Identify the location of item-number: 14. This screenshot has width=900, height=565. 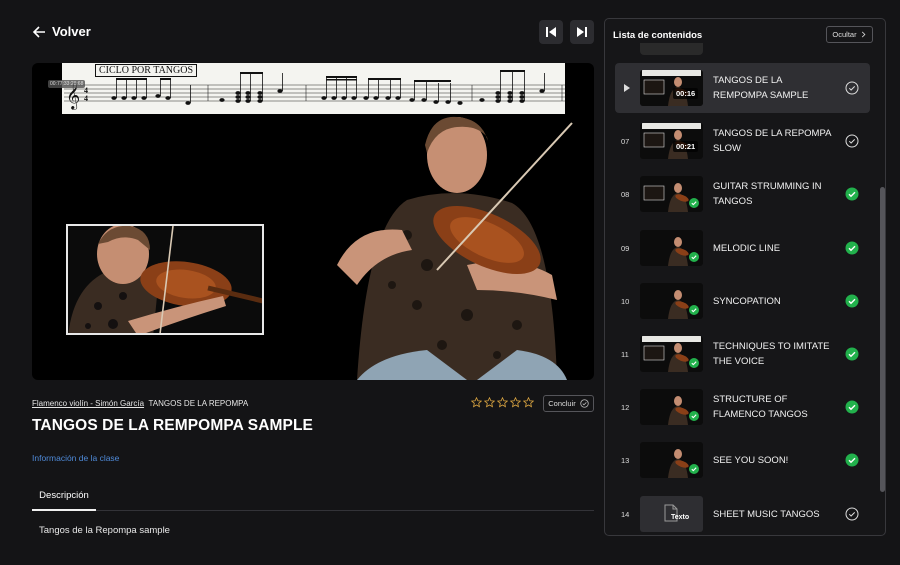
(625, 514).